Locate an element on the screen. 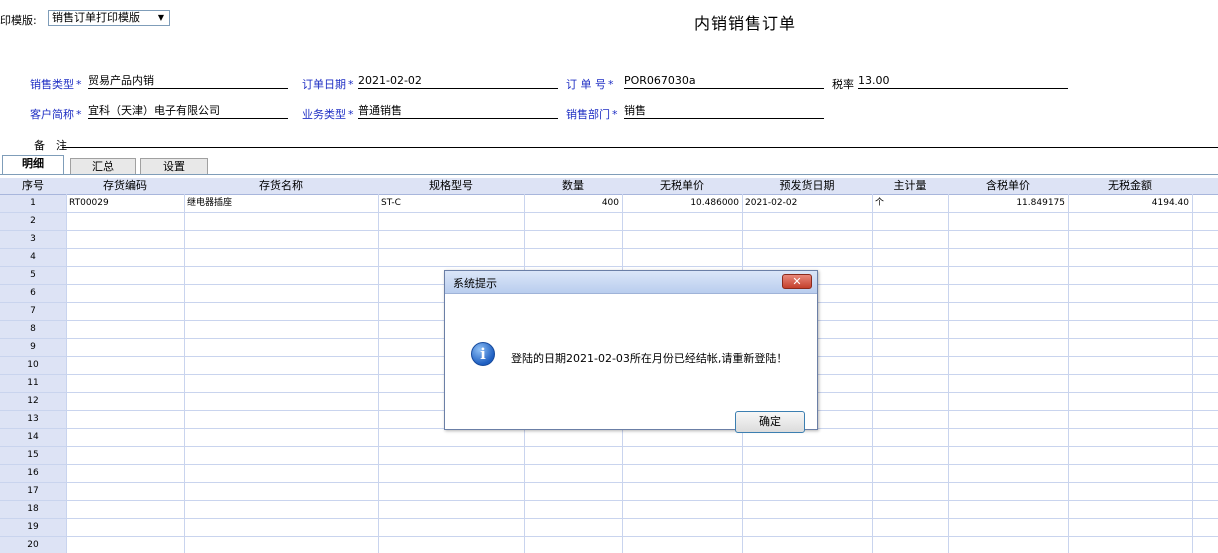  remark-input is located at coordinates (640, 140).